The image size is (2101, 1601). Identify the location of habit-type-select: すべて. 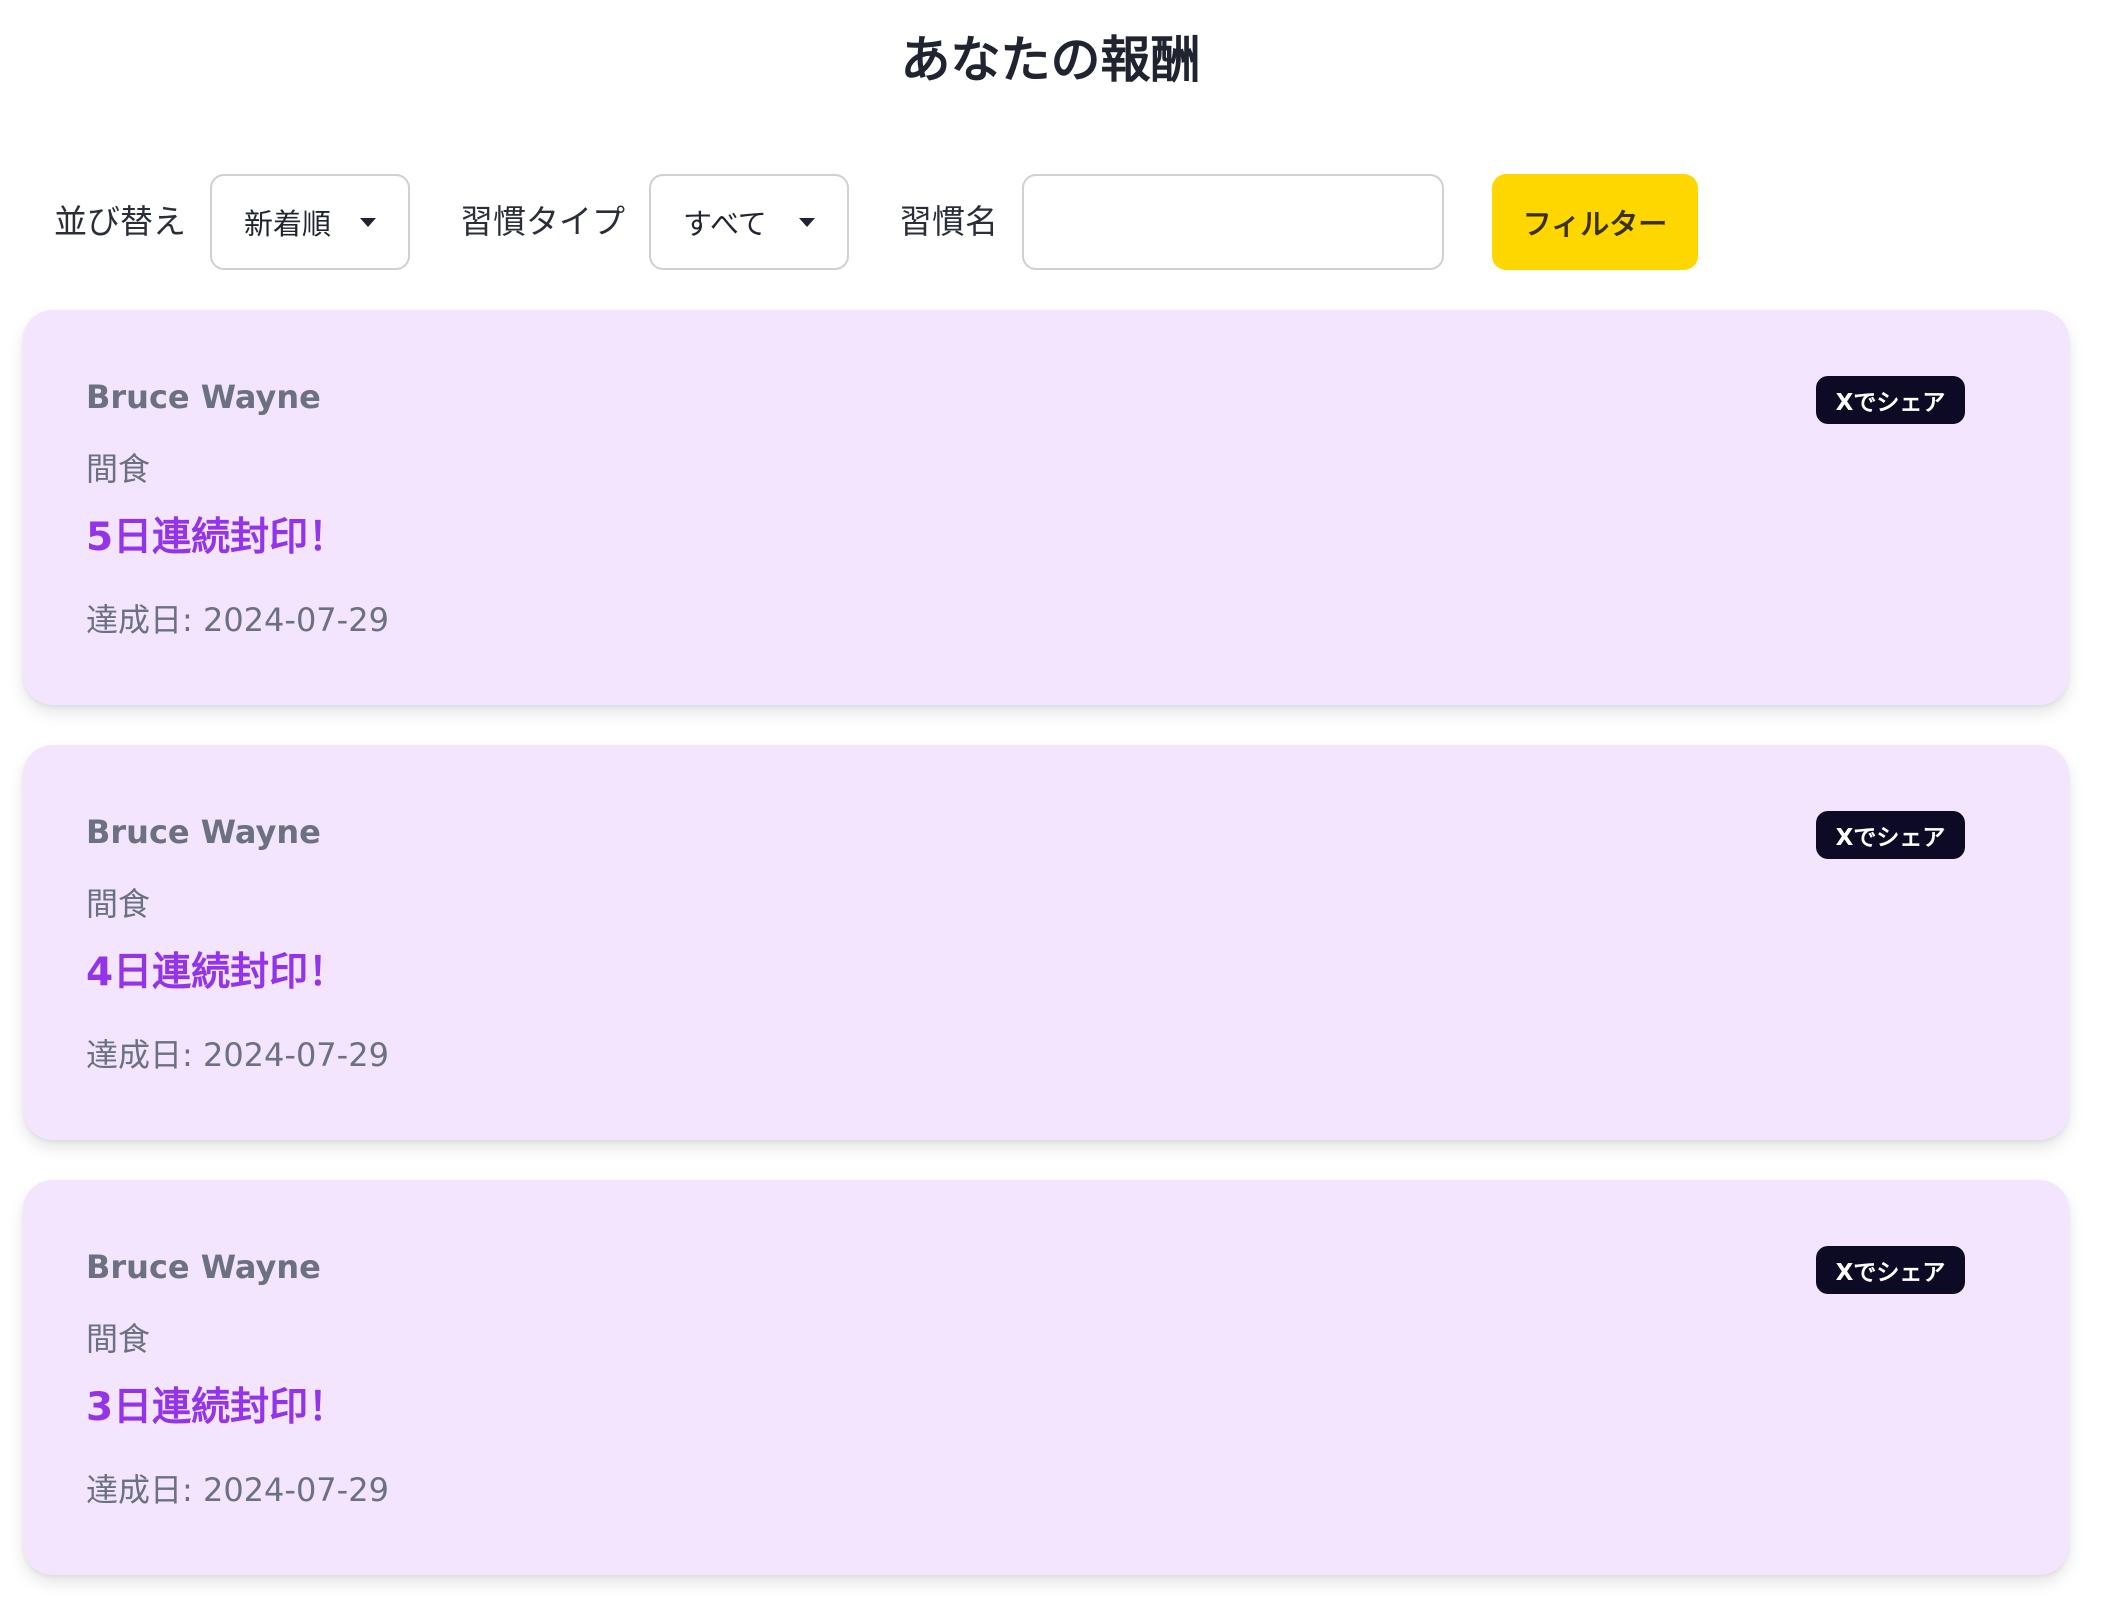
(749, 222).